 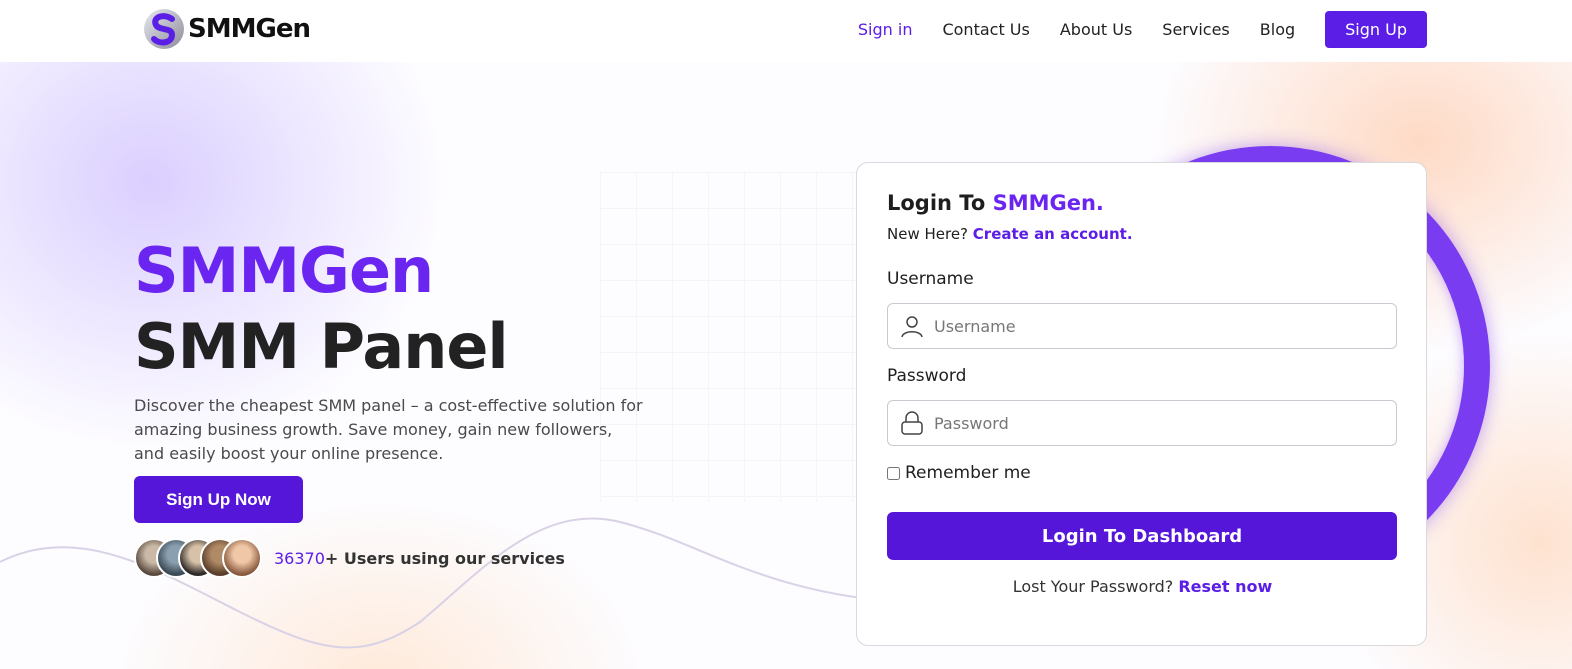 What do you see at coordinates (940, 203) in the screenshot?
I see `login-title-prefix: Login To` at bounding box center [940, 203].